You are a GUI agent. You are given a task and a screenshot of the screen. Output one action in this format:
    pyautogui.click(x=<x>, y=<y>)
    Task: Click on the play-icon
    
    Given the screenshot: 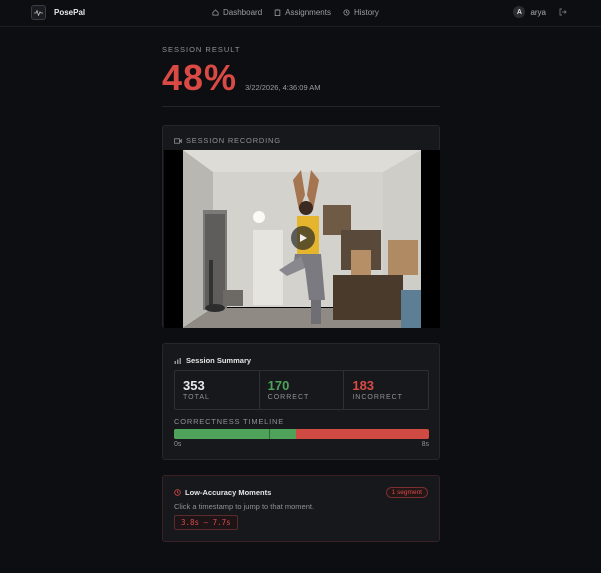 What is the action you would take?
    pyautogui.click(x=303, y=238)
    